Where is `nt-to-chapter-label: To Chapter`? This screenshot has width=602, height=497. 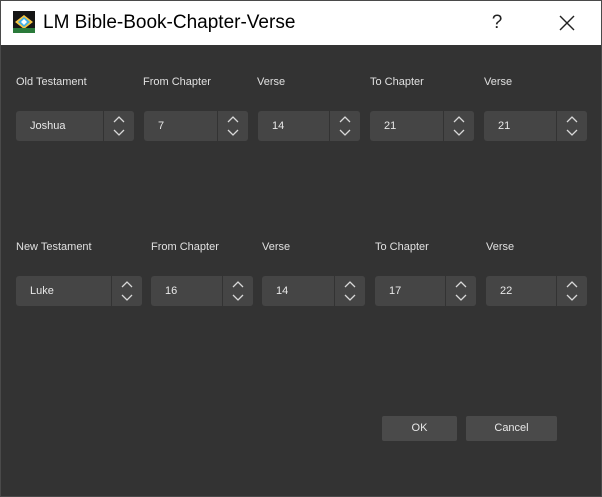 nt-to-chapter-label: To Chapter is located at coordinates (402, 247).